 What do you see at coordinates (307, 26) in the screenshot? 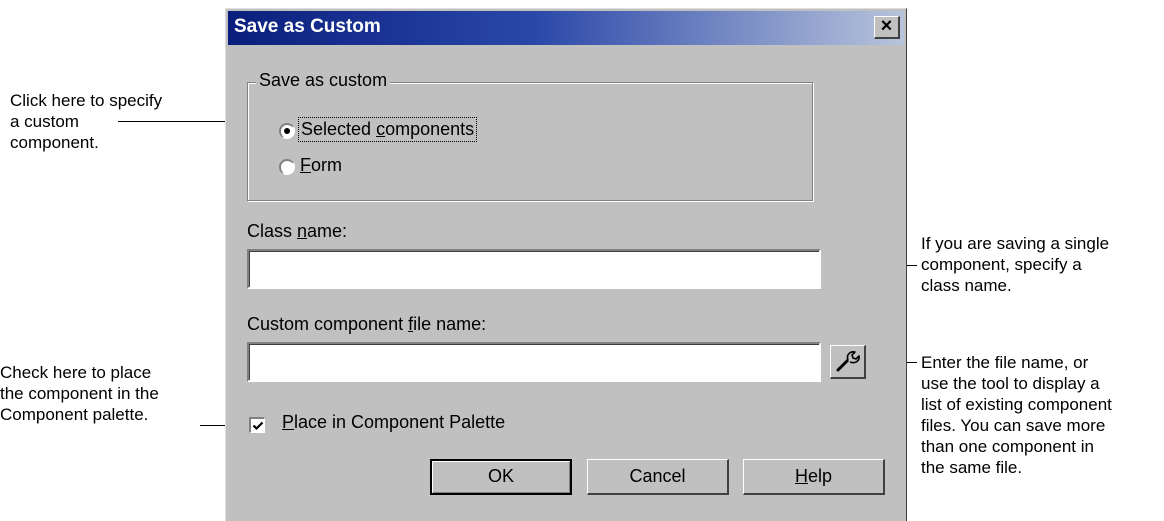
I see `dialog-title: Save as Custom` at bounding box center [307, 26].